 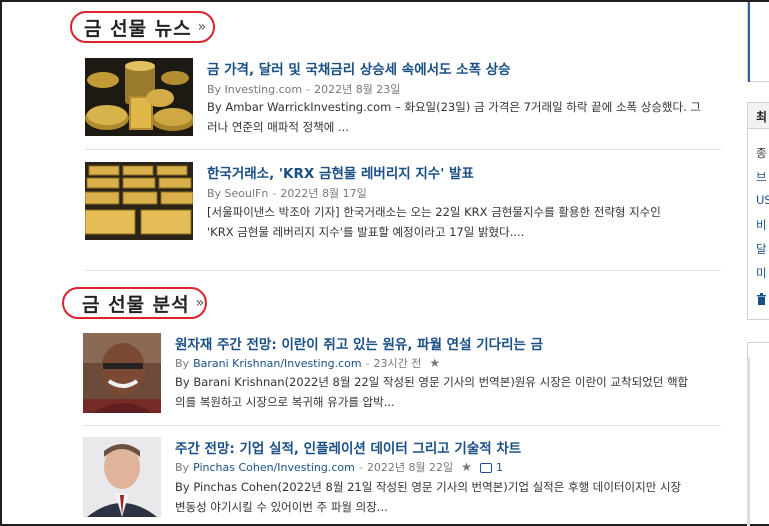 What do you see at coordinates (303, 89) in the screenshot?
I see `article-meta: By Investing.com - 2022년 8월 23일` at bounding box center [303, 89].